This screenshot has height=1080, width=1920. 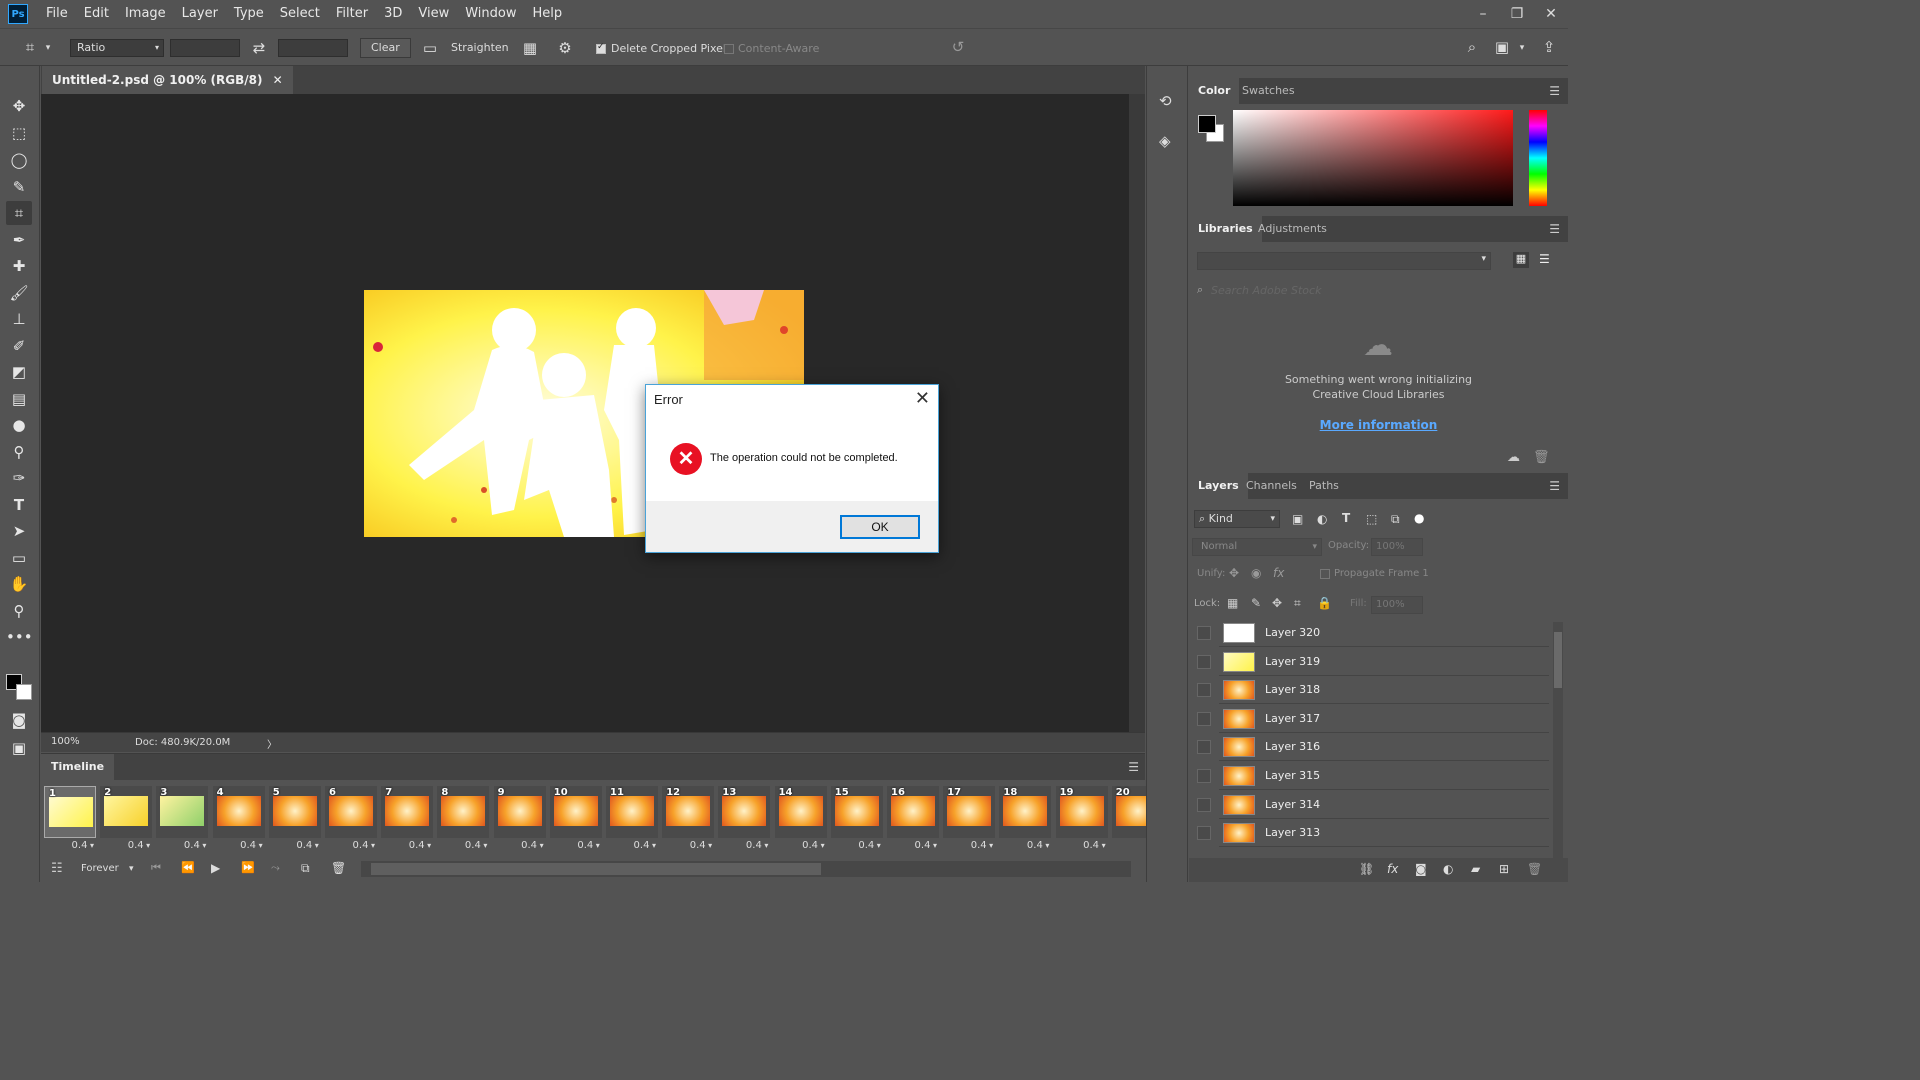 I want to click on path-selection-tool-icon: ➤, so click(x=19, y=531).